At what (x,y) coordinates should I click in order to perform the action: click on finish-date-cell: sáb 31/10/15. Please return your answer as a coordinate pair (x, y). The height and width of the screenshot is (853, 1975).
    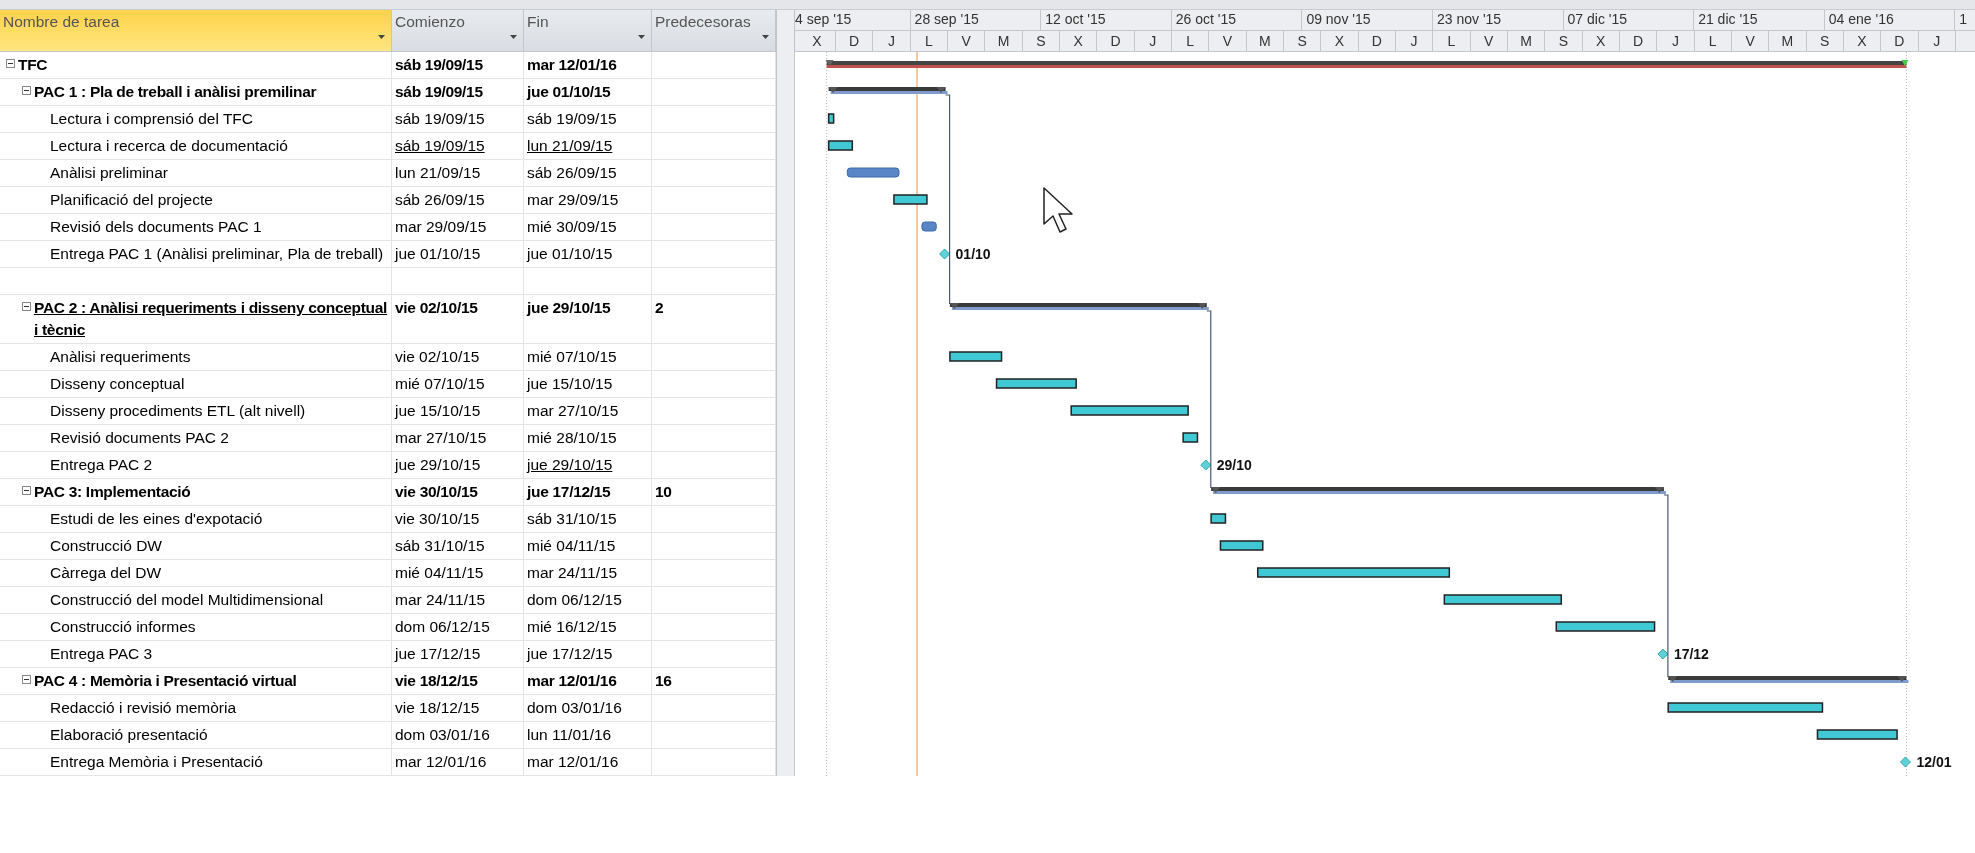
    Looking at the image, I should click on (588, 519).